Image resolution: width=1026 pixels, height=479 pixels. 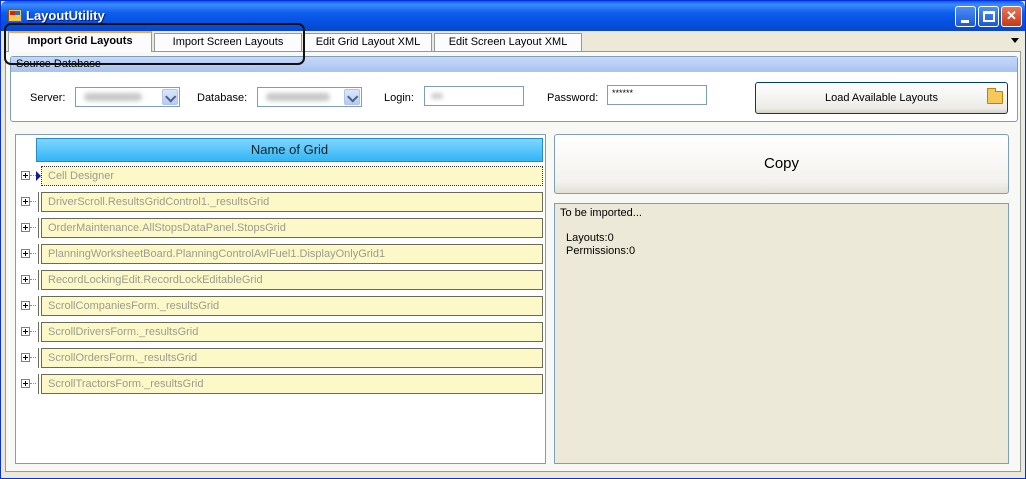 I want to click on list-item: RecordLockingEdit.RecordLockEditableGrid, so click(x=281, y=280).